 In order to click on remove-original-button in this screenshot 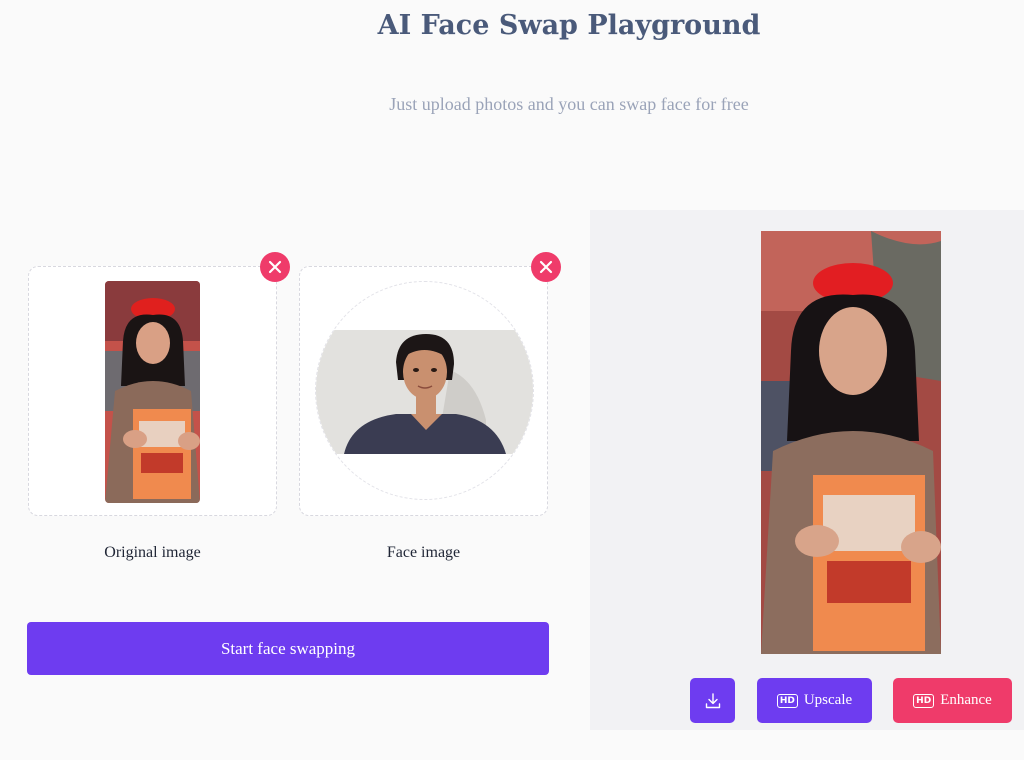, I will do `click(275, 267)`.